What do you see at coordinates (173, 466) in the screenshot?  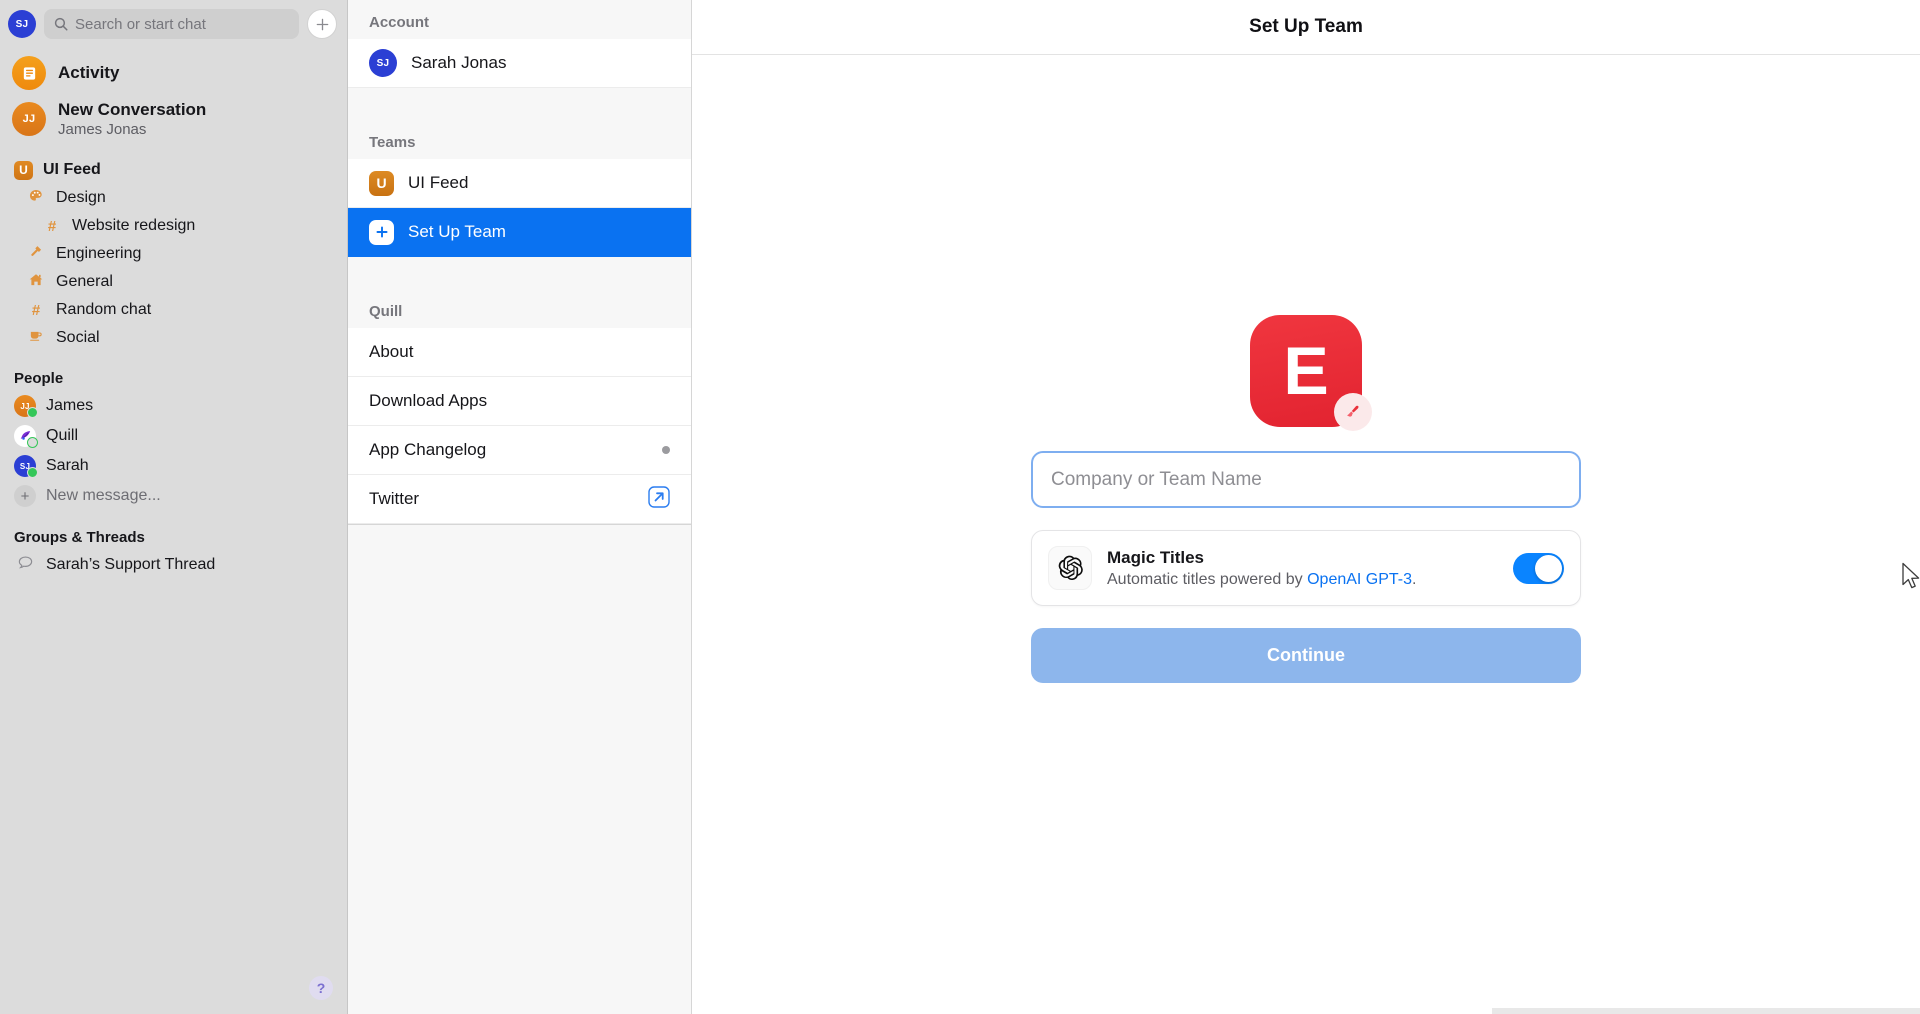 I see `sidebar-item-person-sarah: SJ Sarah` at bounding box center [173, 466].